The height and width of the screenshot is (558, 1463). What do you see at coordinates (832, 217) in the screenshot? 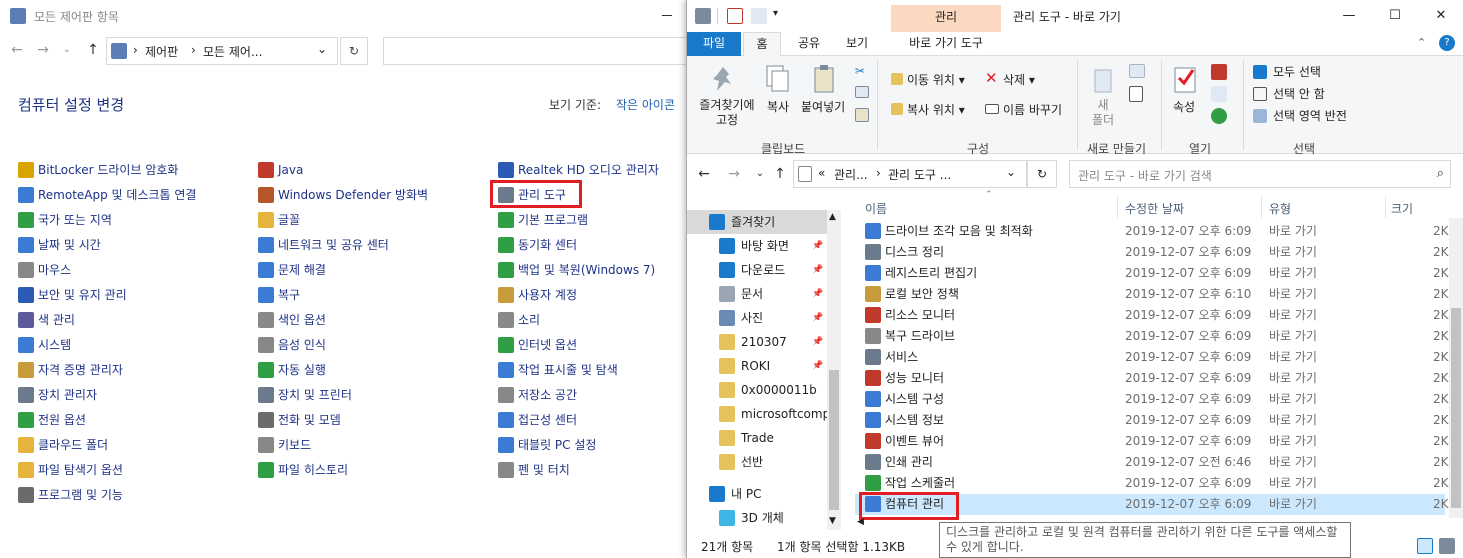
I see `scroll-up-icon: ▲` at bounding box center [832, 217].